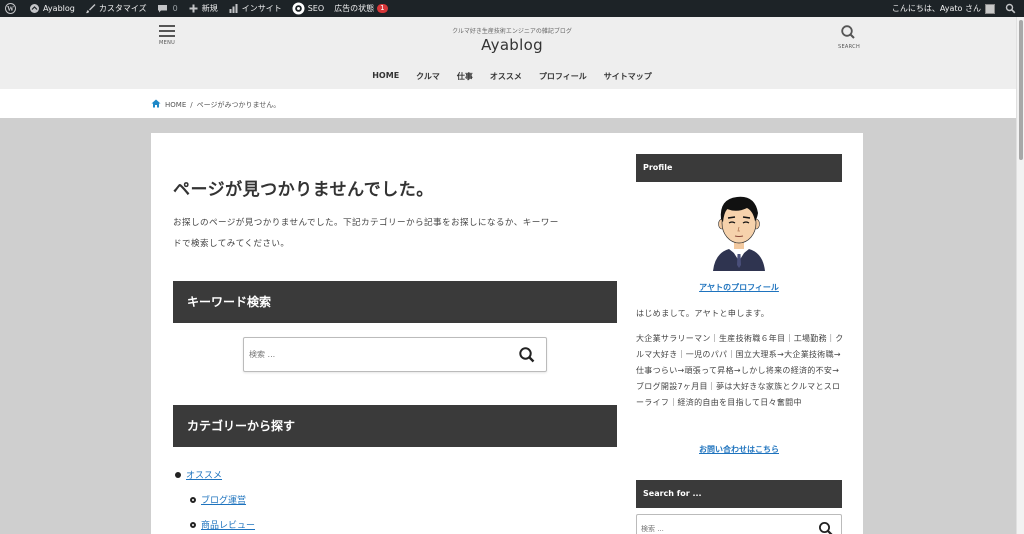 This screenshot has width=1024, height=534. Describe the element at coordinates (1020, 275) in the screenshot. I see `page-scrollbar` at that location.